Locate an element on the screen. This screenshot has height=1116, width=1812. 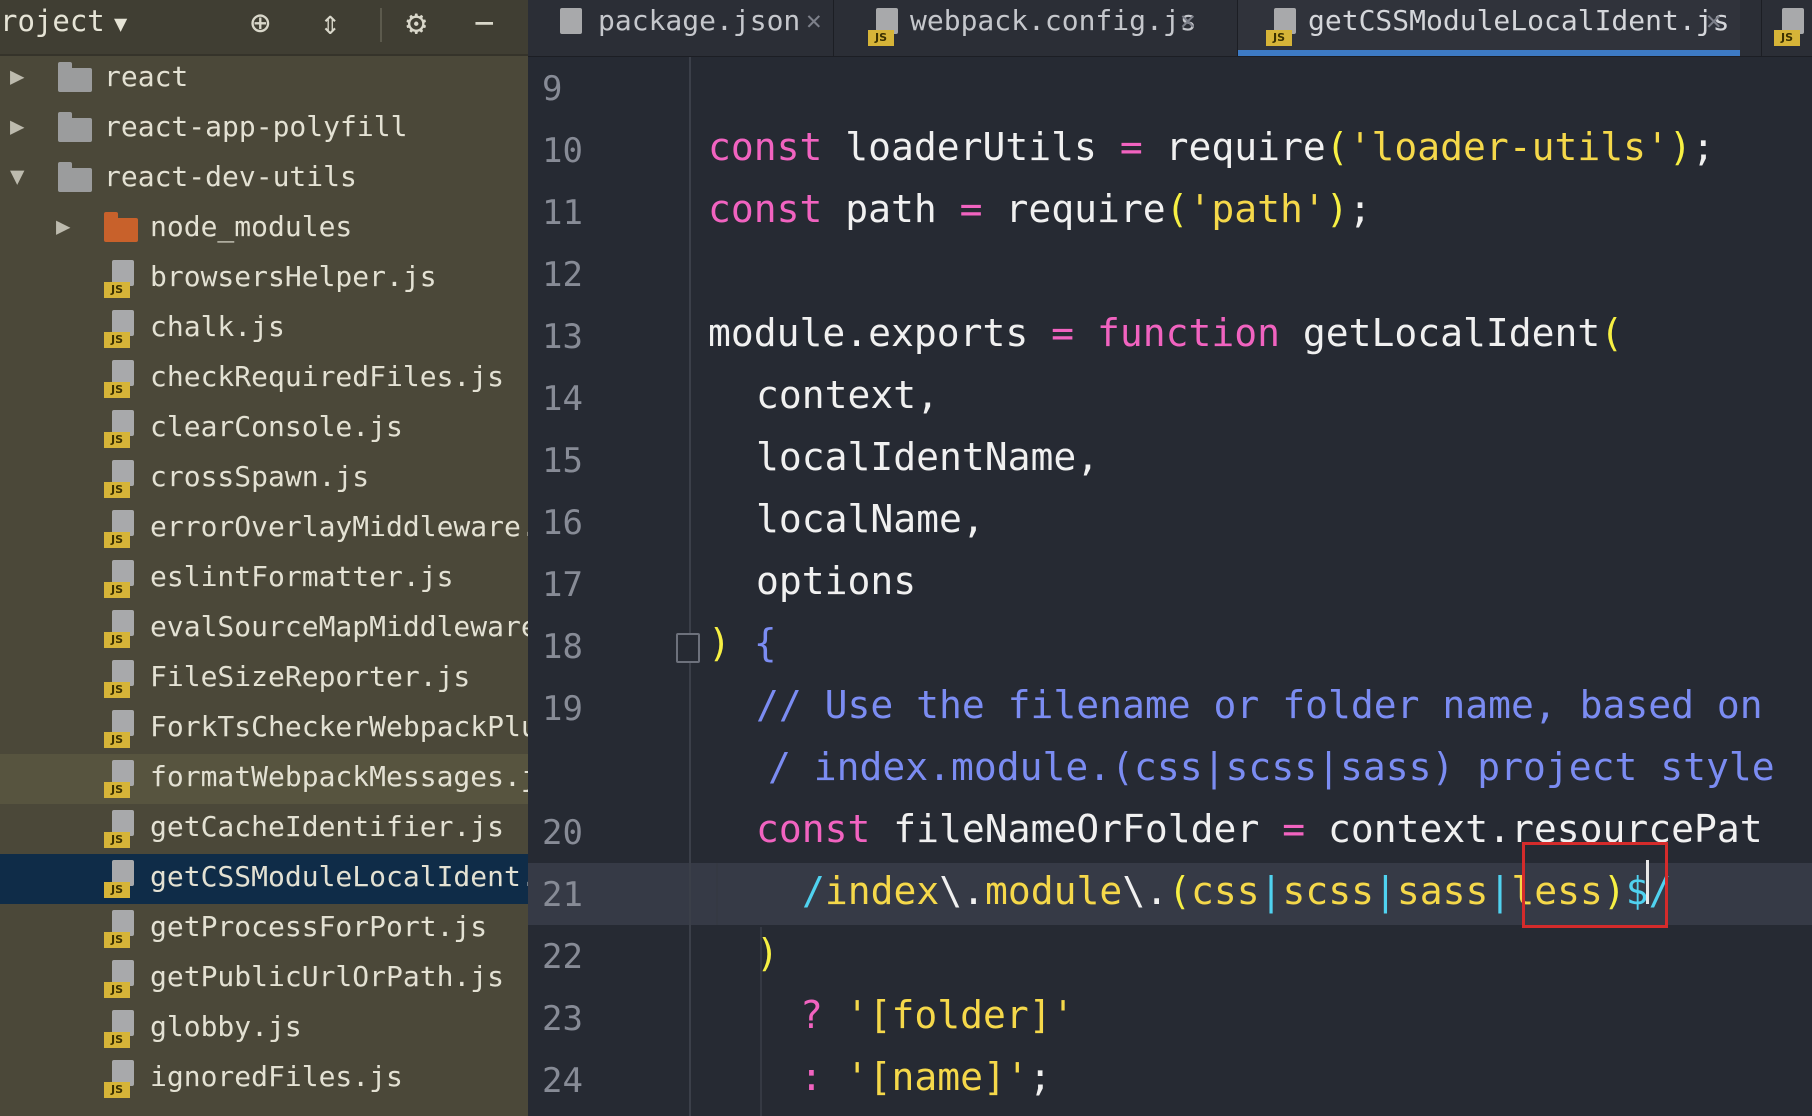
line-number: 19 is located at coordinates (562, 709).